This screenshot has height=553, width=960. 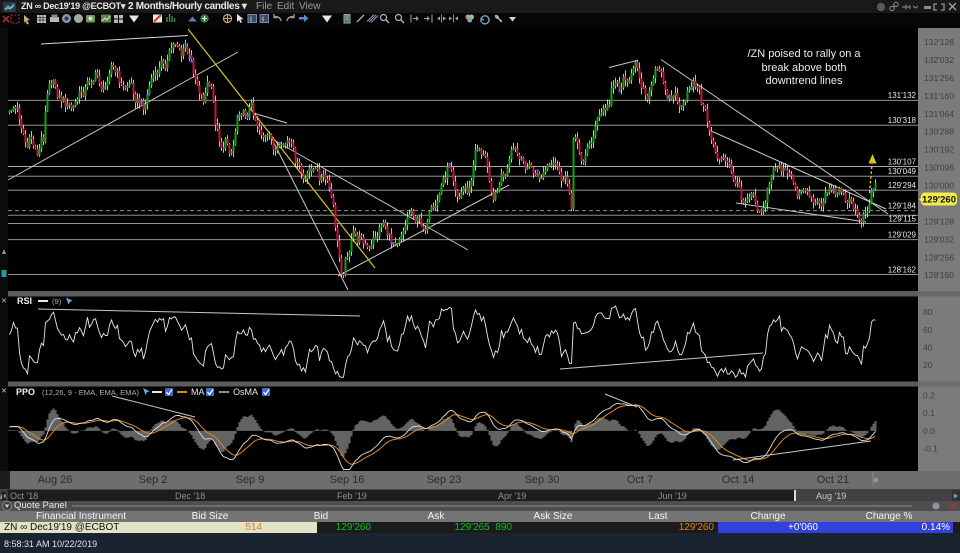 What do you see at coordinates (902, 120) in the screenshot?
I see `svg-text: 130'318` at bounding box center [902, 120].